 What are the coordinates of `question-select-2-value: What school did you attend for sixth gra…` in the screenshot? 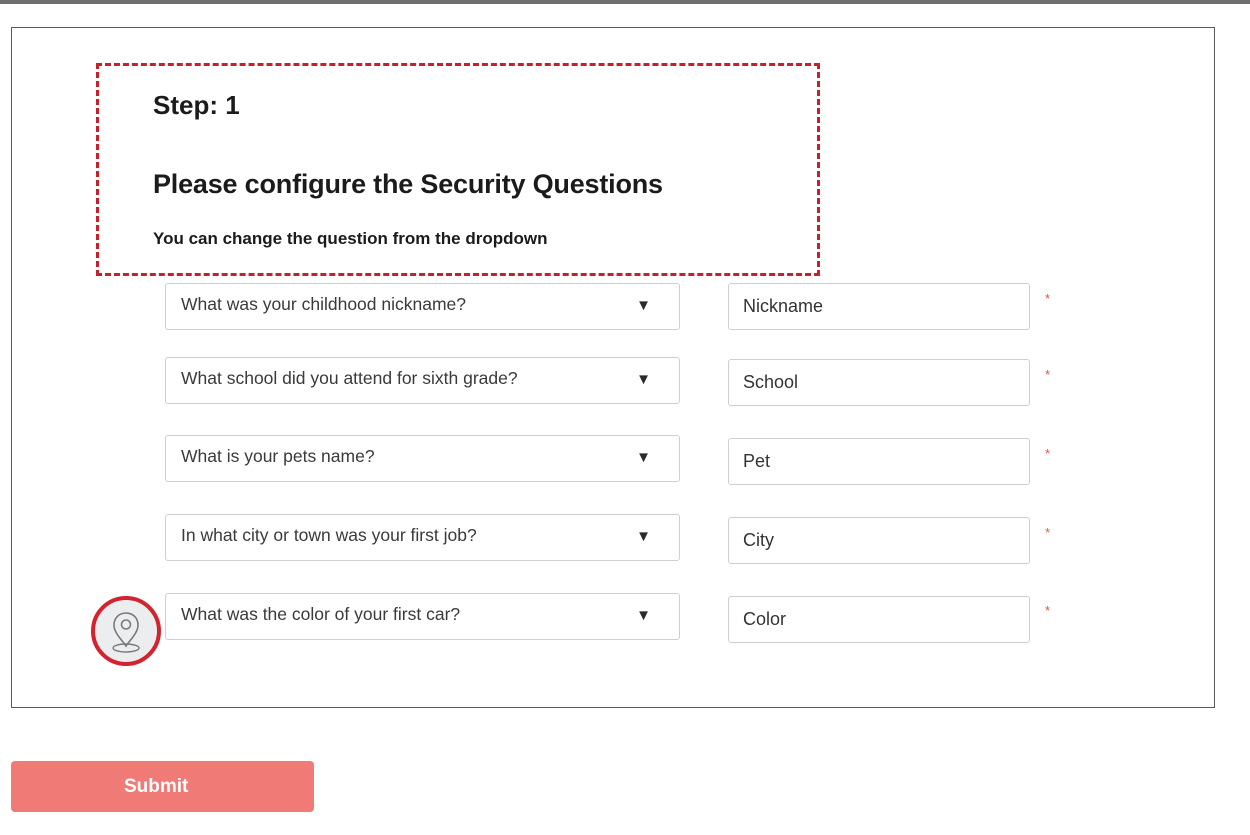 It's located at (349, 378).